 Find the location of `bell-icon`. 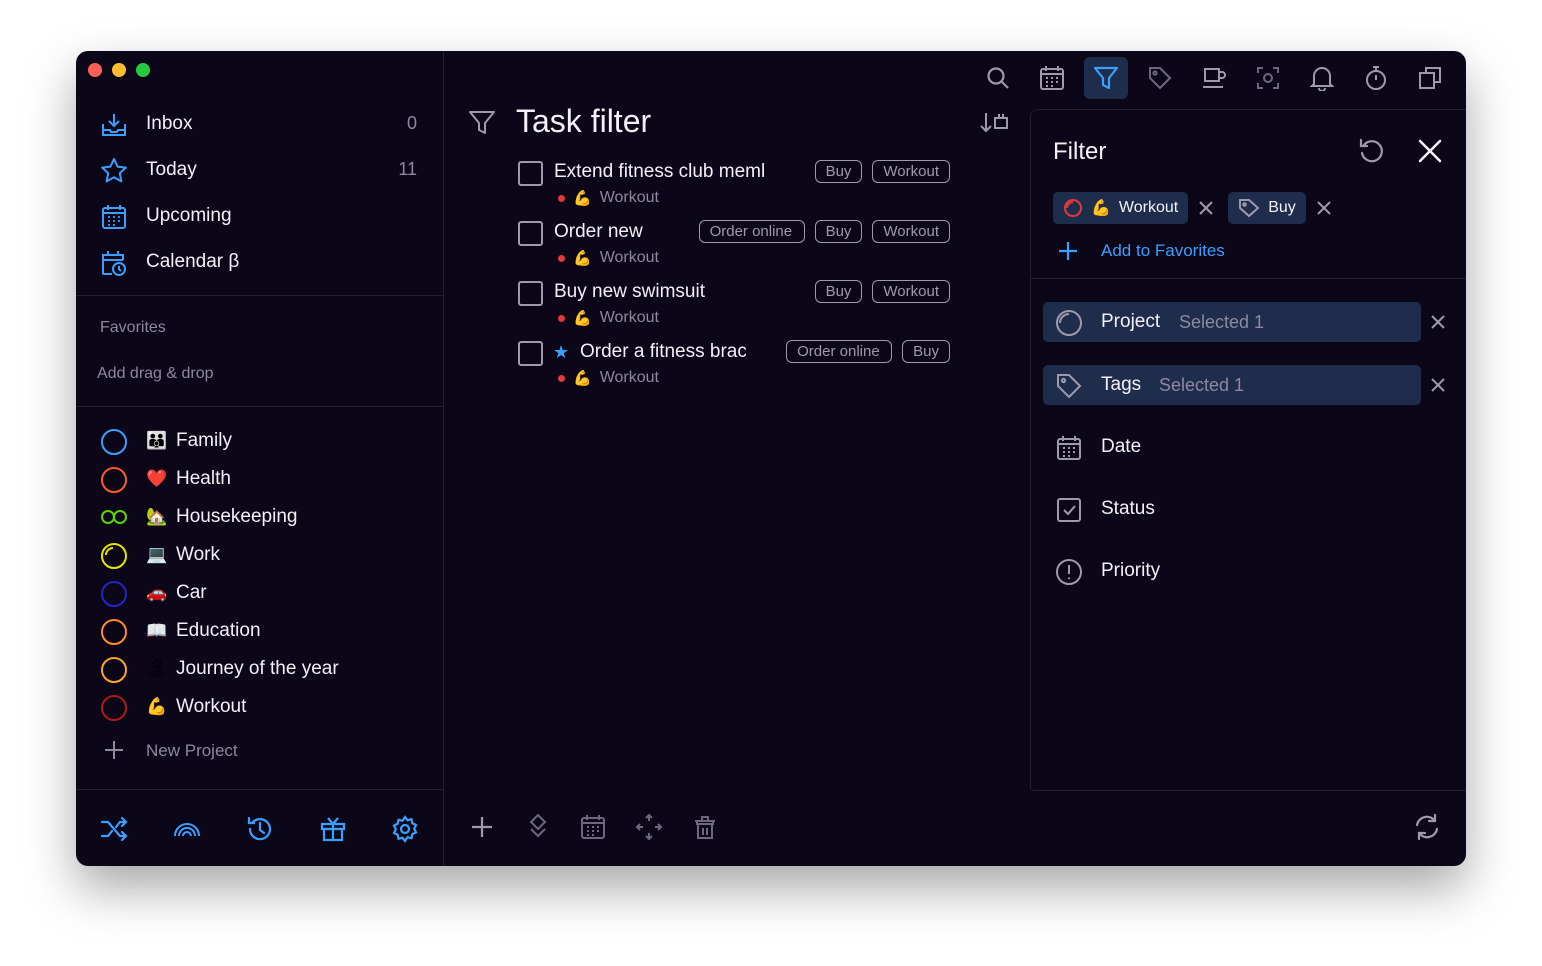

bell-icon is located at coordinates (1322, 79).